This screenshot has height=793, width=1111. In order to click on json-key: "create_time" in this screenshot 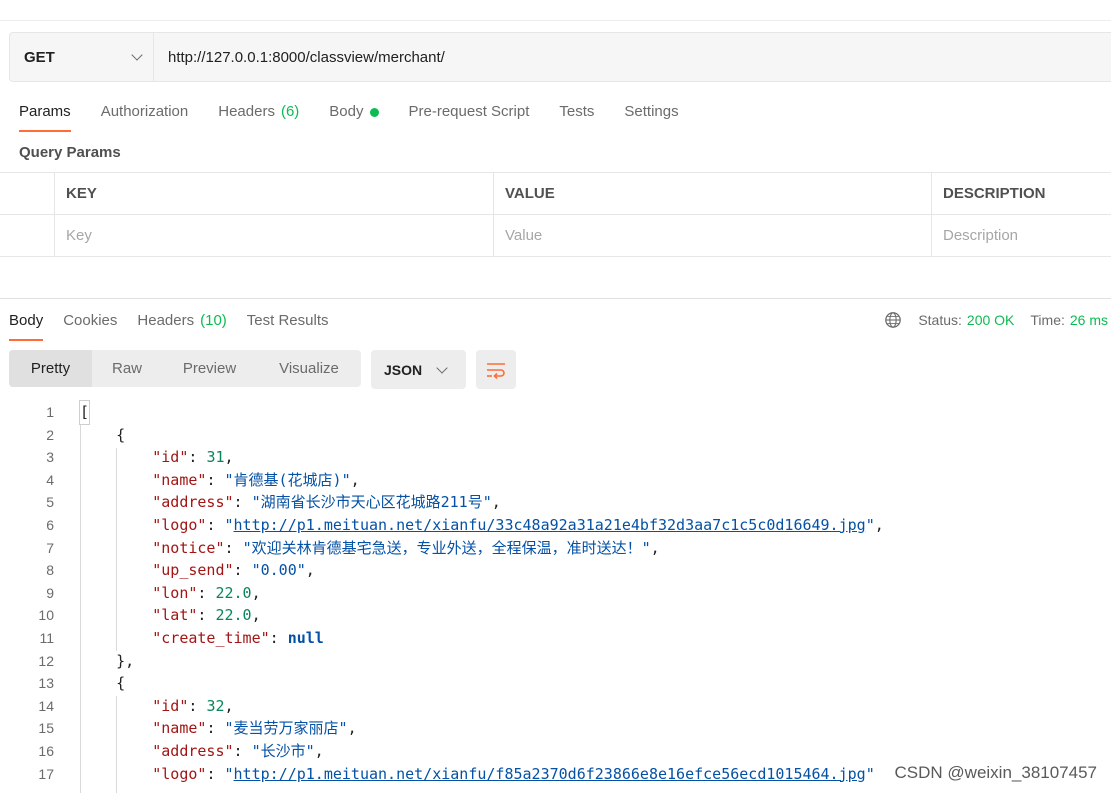, I will do `click(211, 637)`.